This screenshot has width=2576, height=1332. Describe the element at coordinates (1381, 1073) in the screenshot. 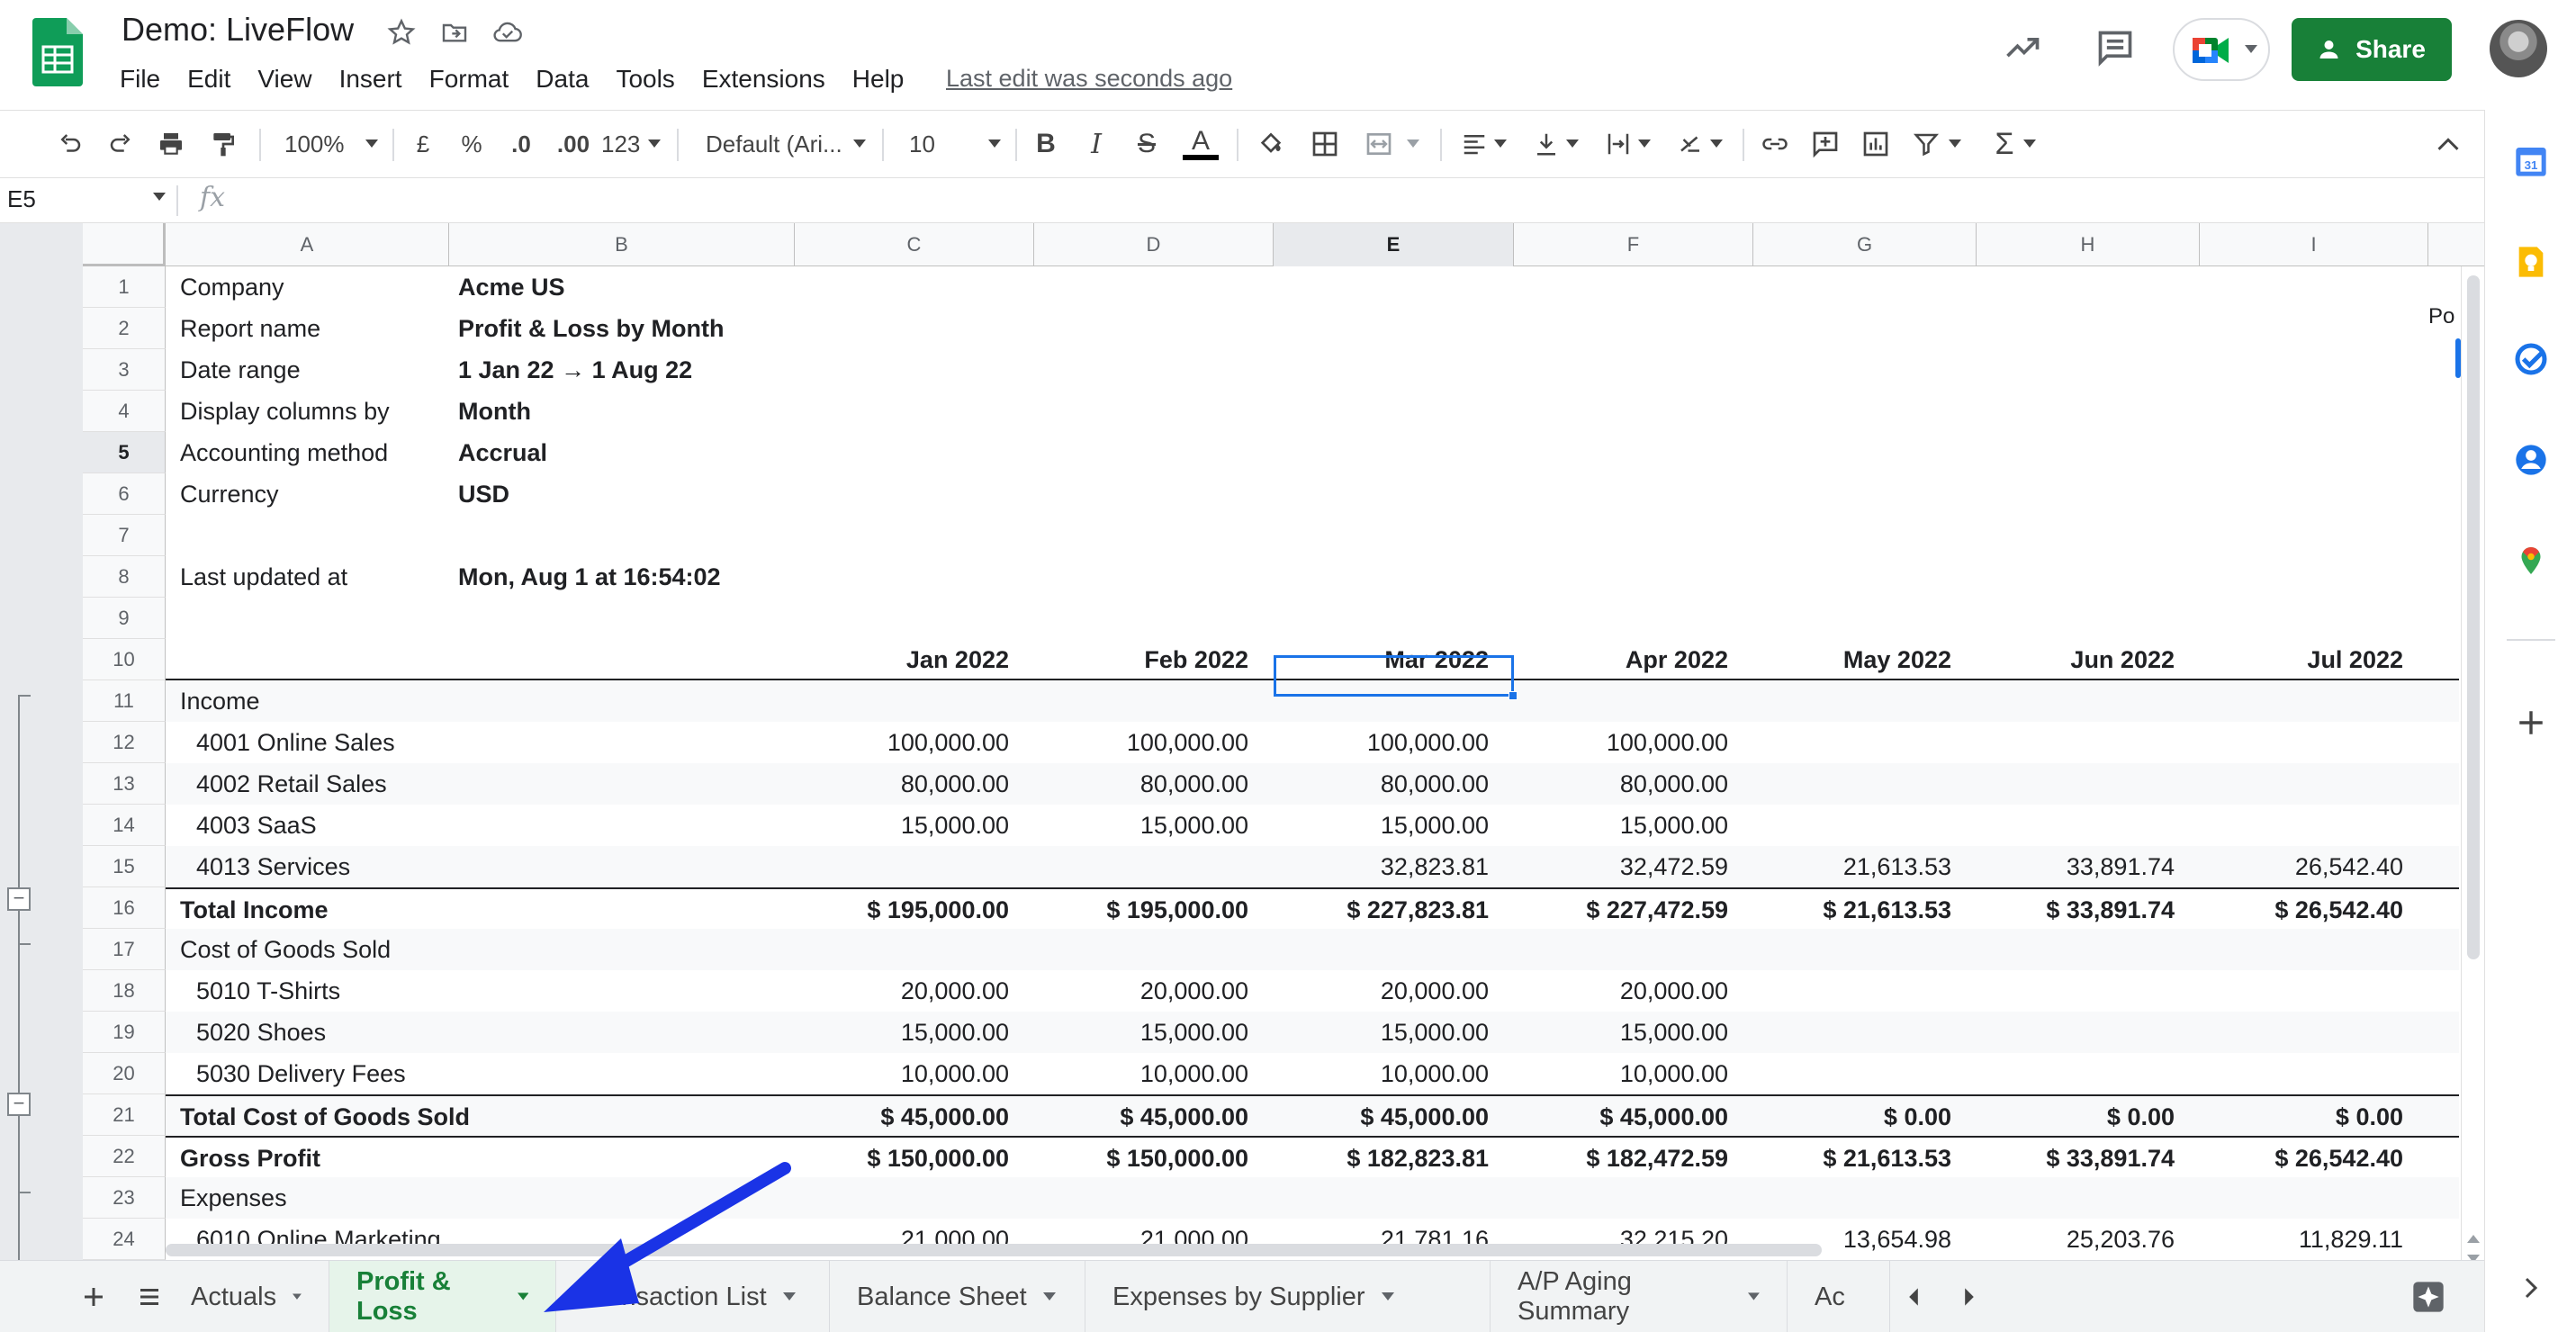

I see `cell-e20: 10,000.00` at that location.